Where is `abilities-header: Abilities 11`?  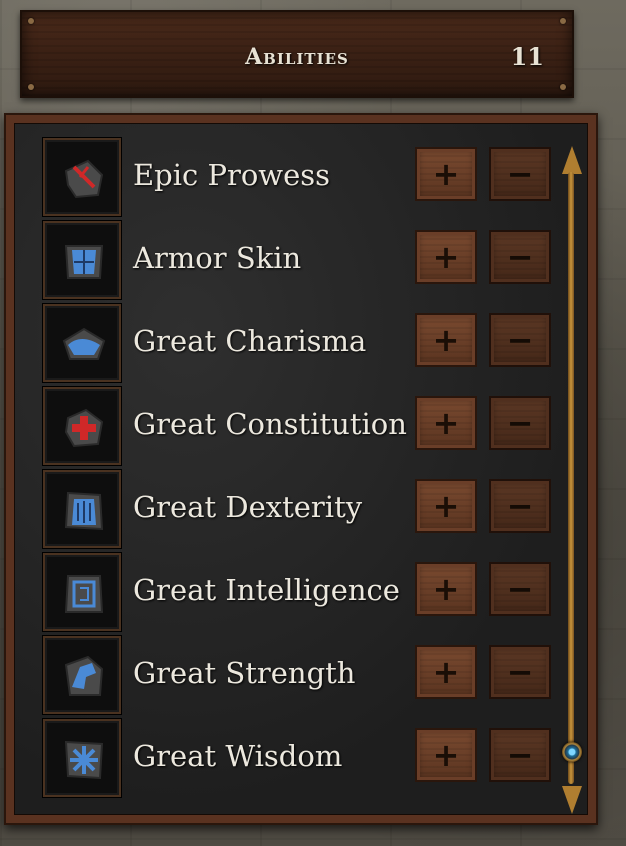 abilities-header: Abilities 11 is located at coordinates (297, 54).